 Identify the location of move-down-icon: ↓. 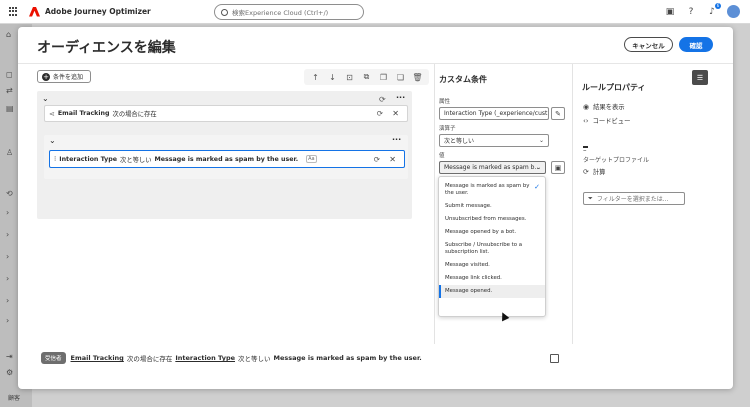
(332, 77).